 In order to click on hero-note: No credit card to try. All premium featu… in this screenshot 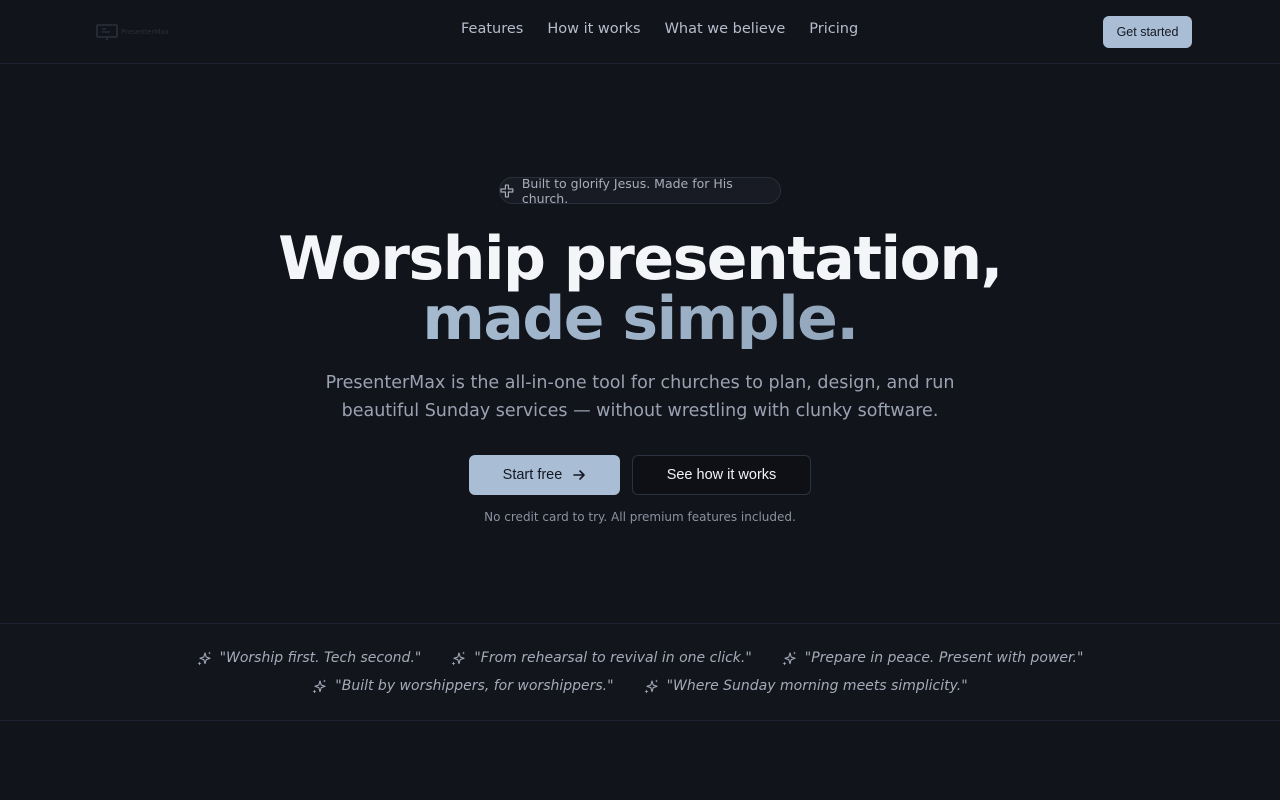, I will do `click(640, 517)`.